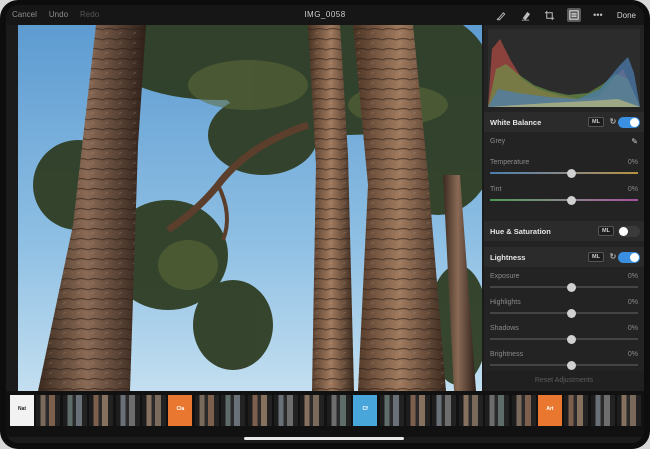 The height and width of the screenshot is (449, 650). Describe the element at coordinates (632, 302) in the screenshot. I see `highlights-value: 0%` at that location.